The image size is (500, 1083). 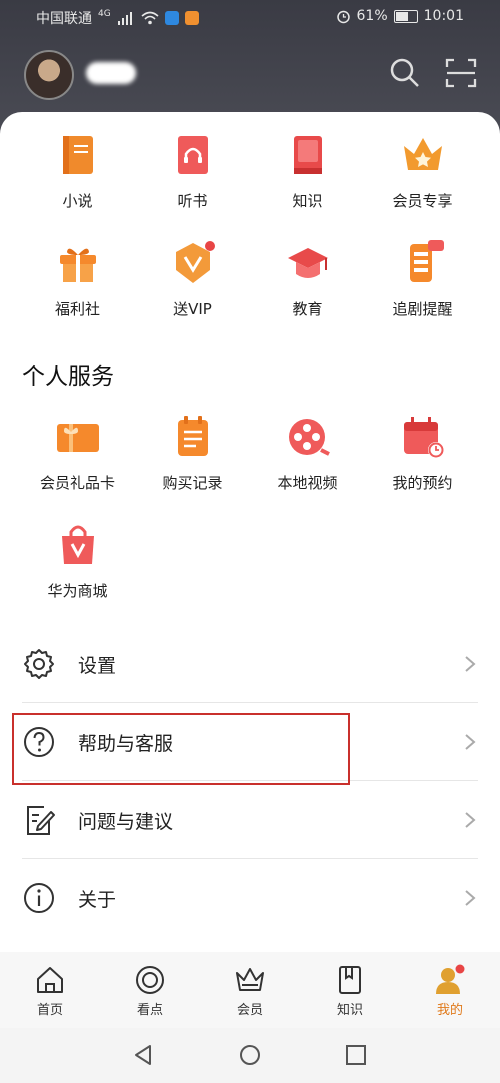 I want to click on tab-home: 首页, so click(x=50, y=990).